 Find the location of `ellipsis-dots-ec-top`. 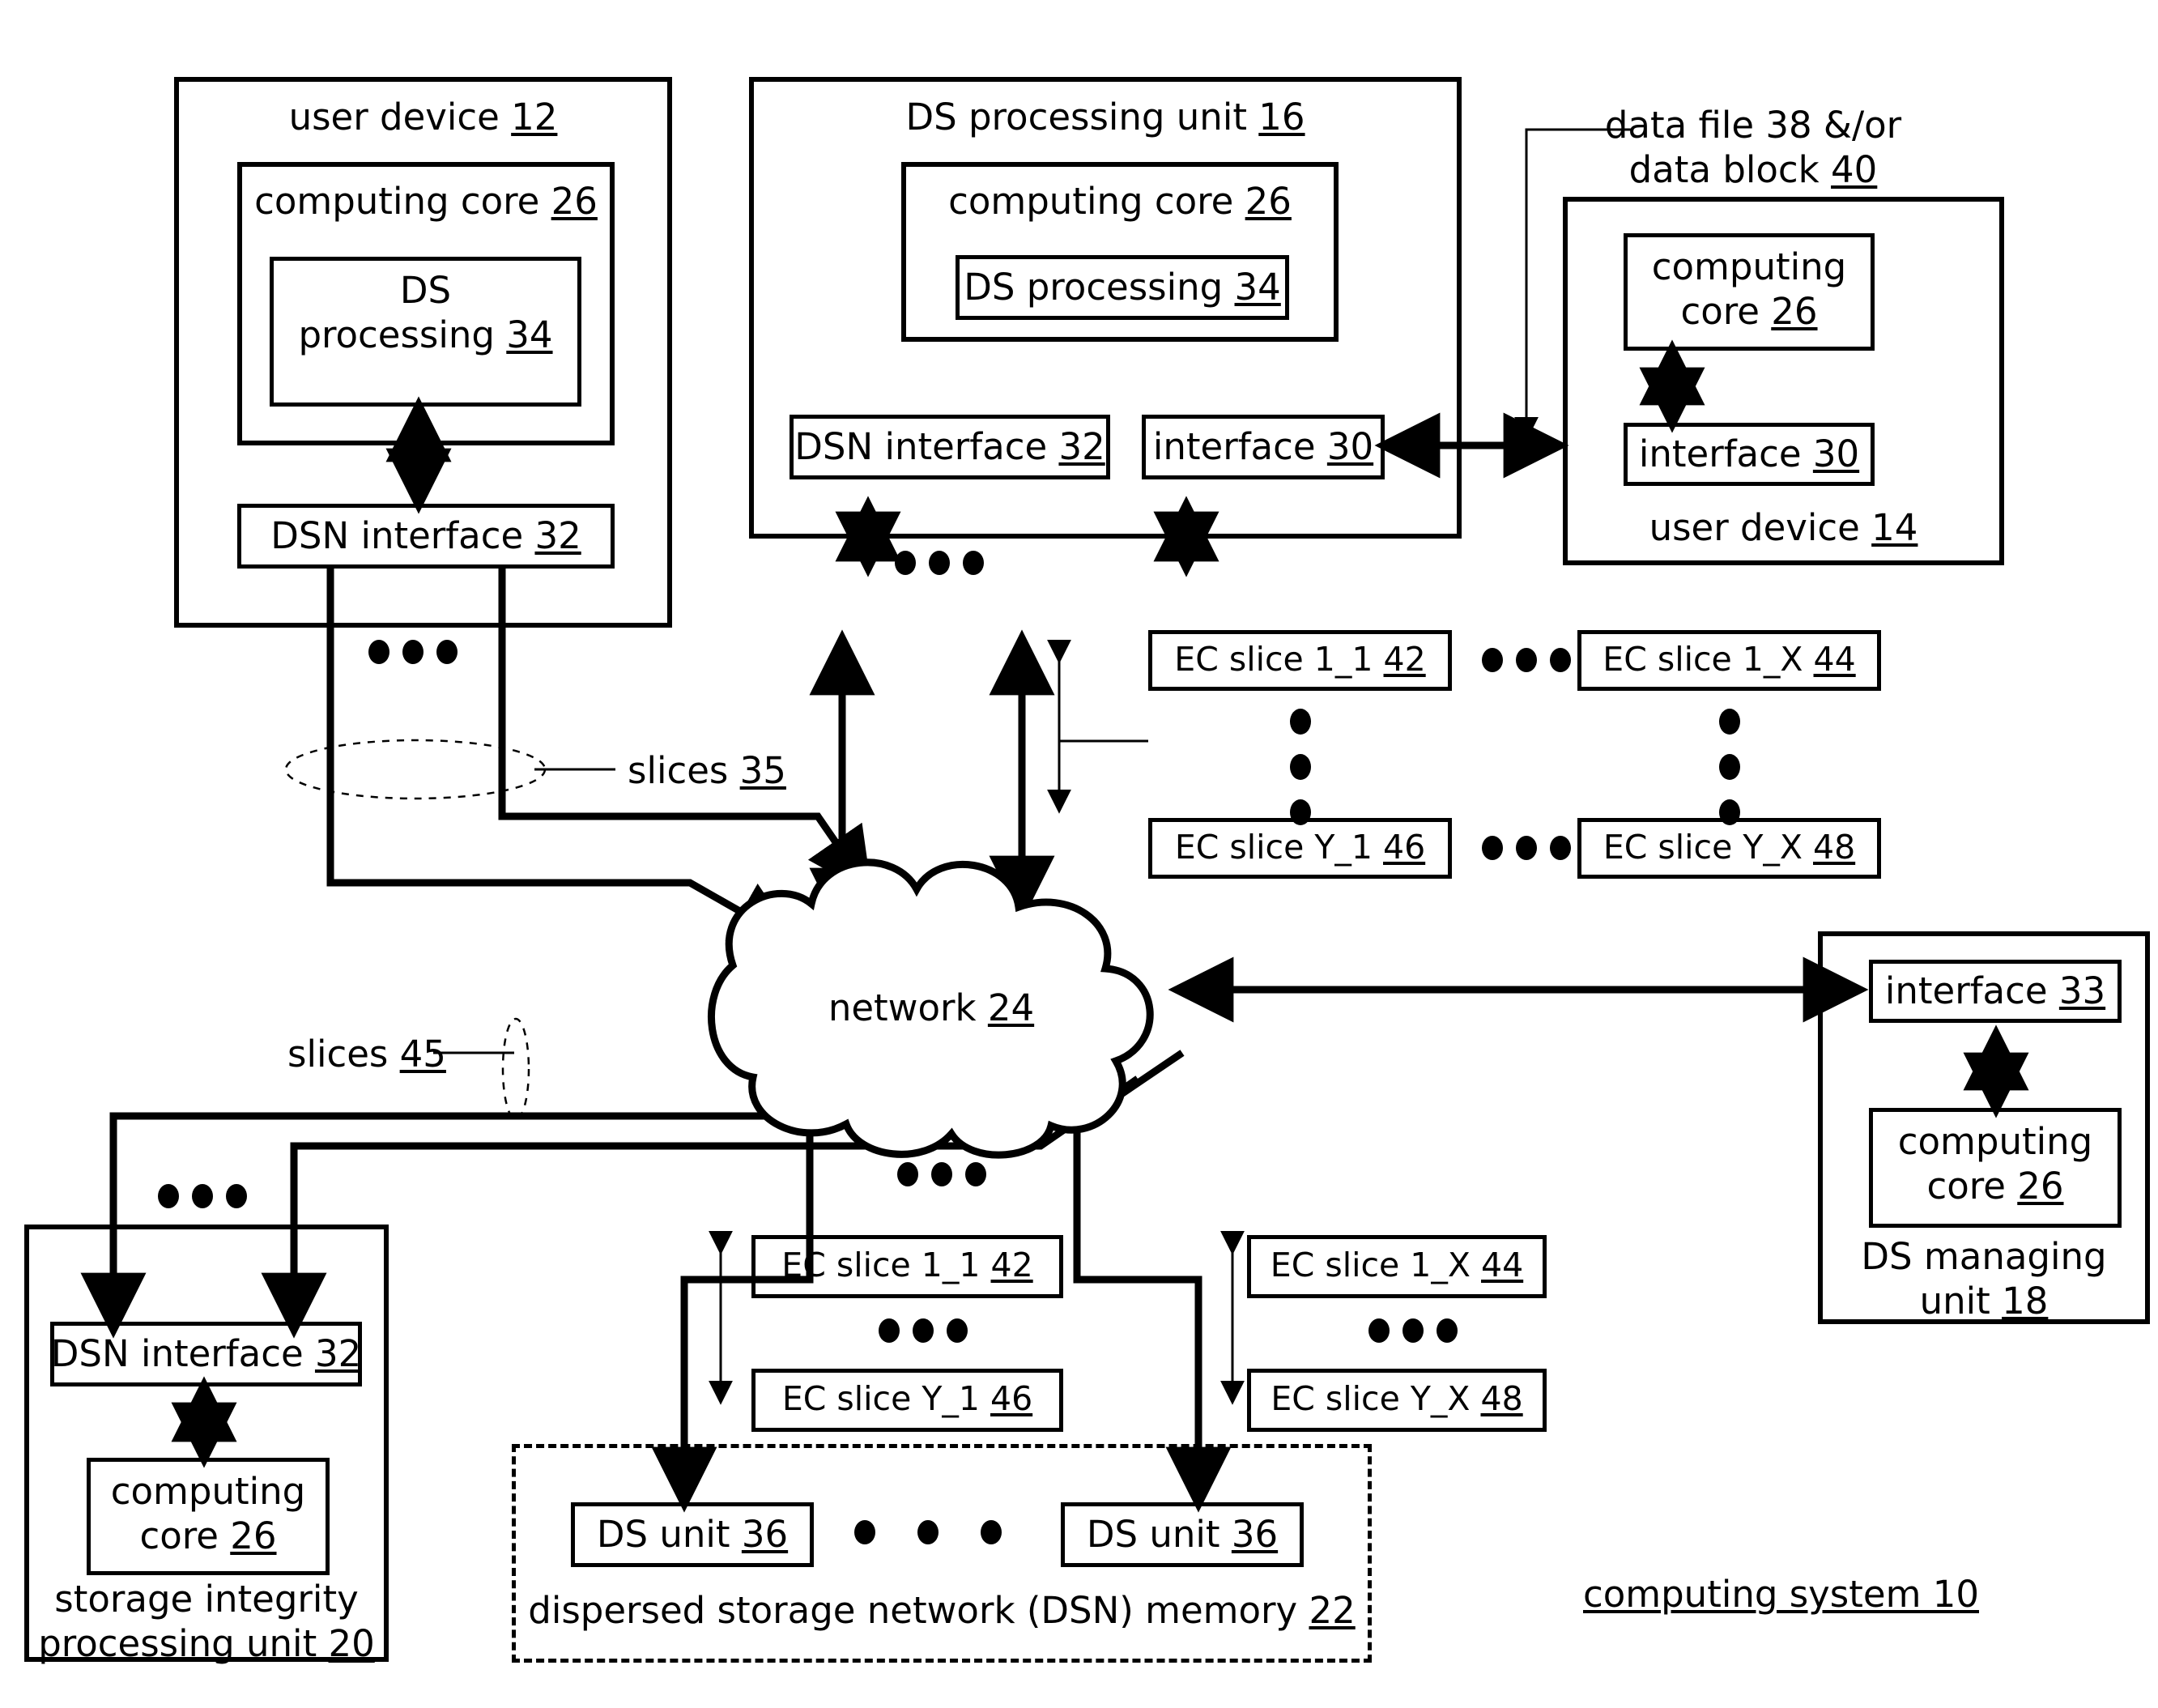

ellipsis-dots-ec-top is located at coordinates (1526, 660).